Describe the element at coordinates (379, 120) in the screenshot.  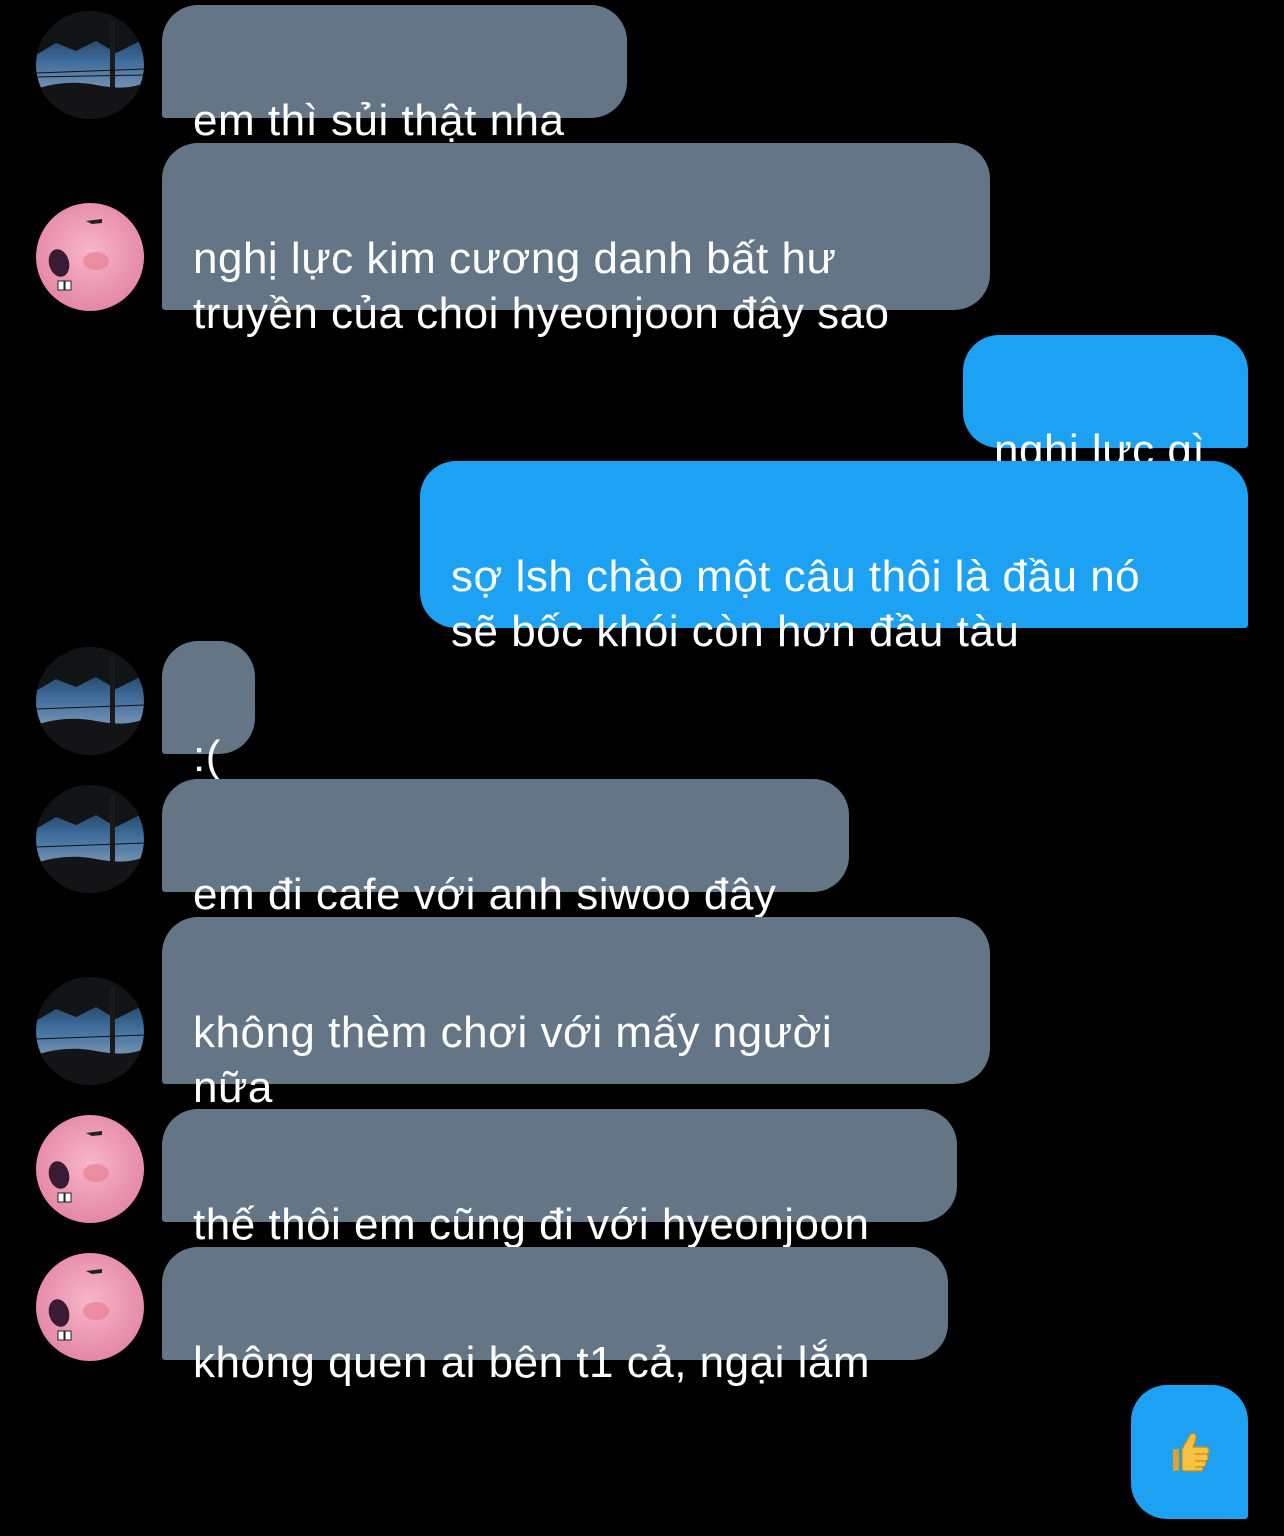
I see `message-text: em thì sủi thật nha` at that location.